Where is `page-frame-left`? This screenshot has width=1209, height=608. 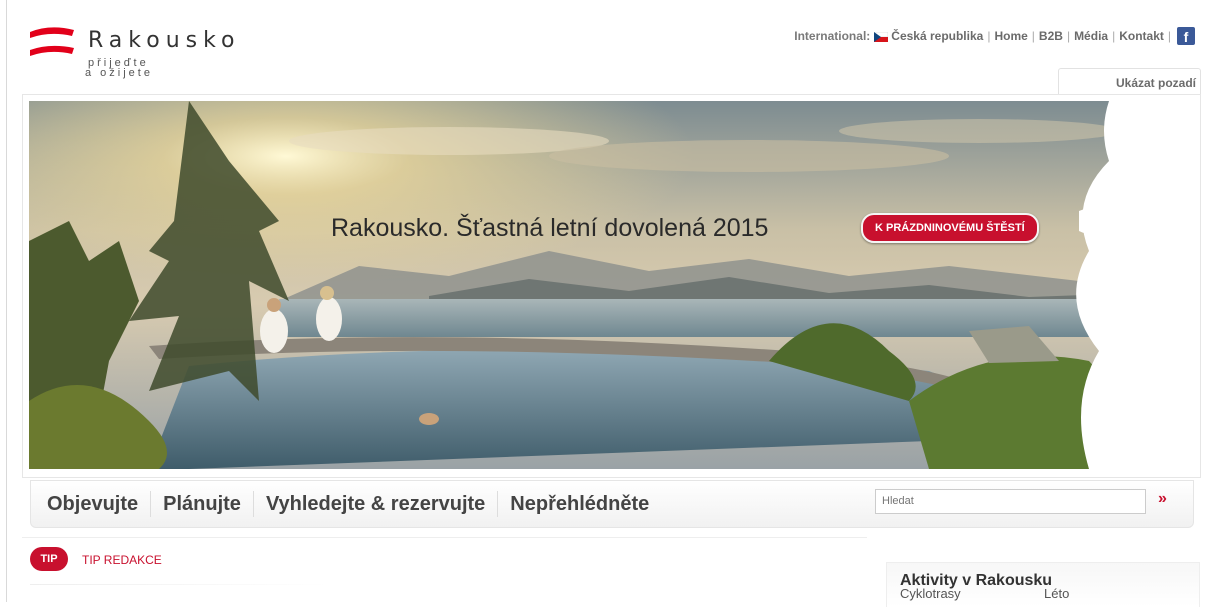 page-frame-left is located at coordinates (6, 301).